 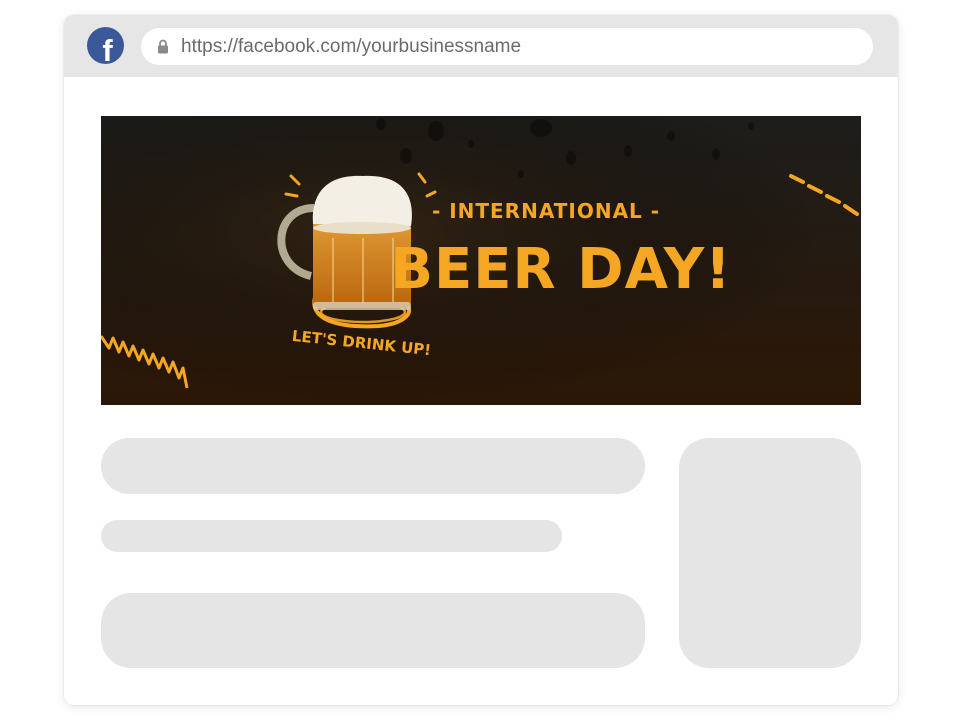 What do you see at coordinates (373, 466) in the screenshot?
I see `placeholder-bar-title` at bounding box center [373, 466].